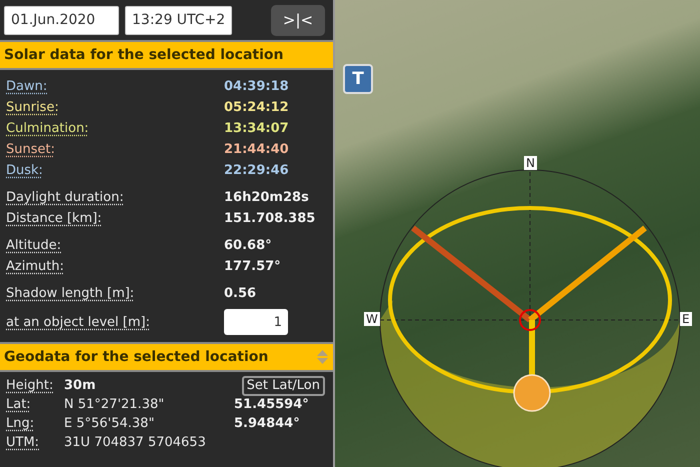 The image size is (700, 467). I want to click on row-value: N 51°27'21.38", so click(115, 404).